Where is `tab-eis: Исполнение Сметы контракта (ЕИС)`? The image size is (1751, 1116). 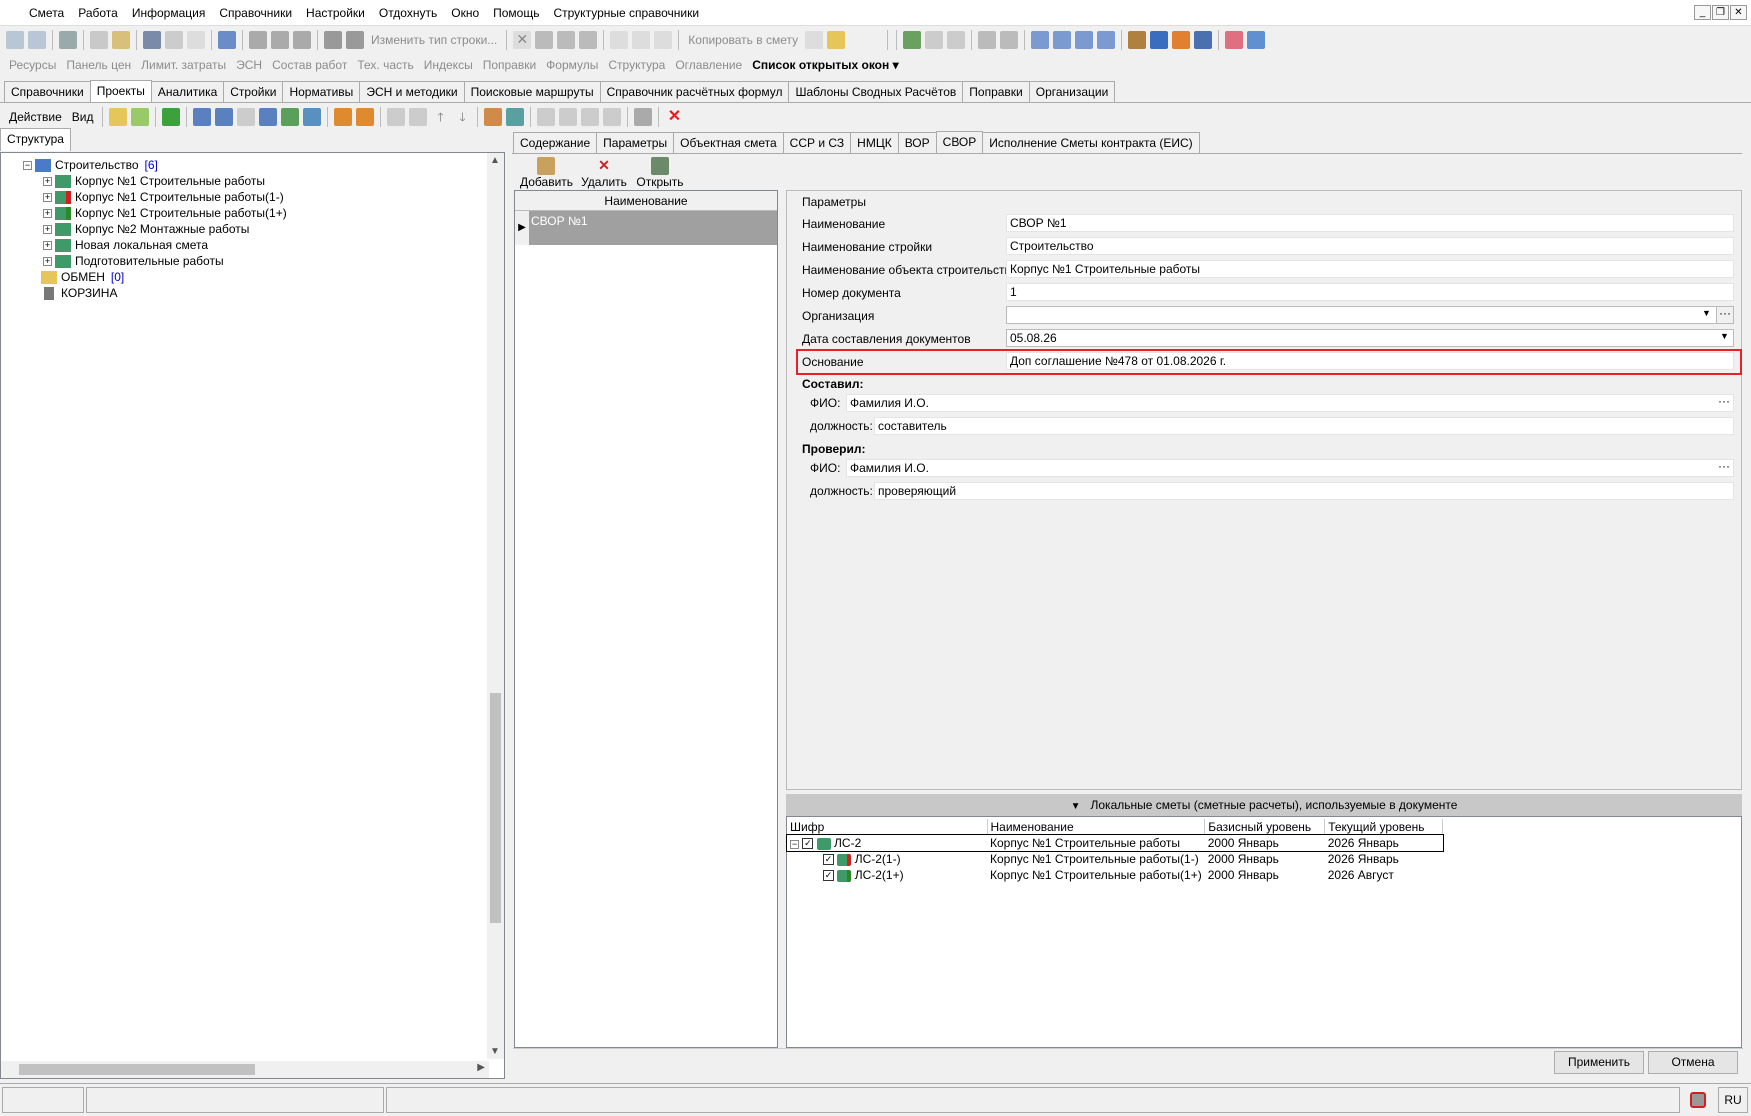
tab-eis: Исполнение Сметы контракта (ЕИС) is located at coordinates (1091, 142).